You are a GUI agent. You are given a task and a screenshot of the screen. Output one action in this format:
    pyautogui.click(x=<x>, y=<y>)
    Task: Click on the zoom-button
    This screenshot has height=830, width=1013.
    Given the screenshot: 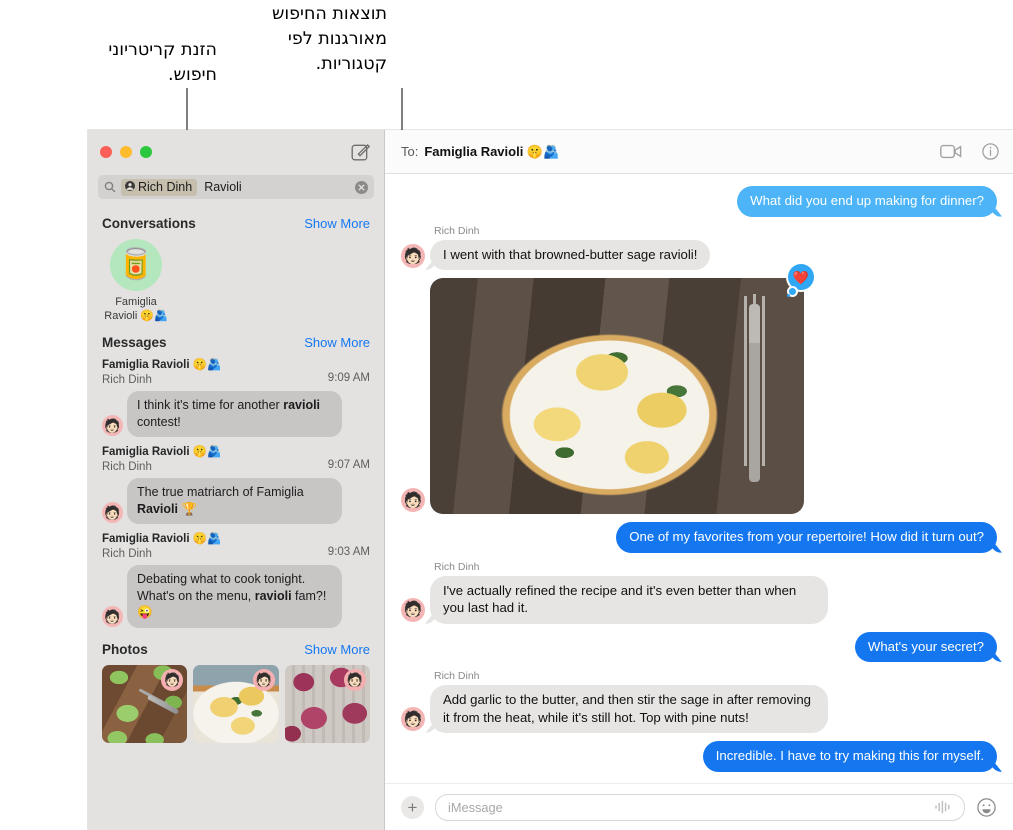 What is the action you would take?
    pyautogui.click(x=146, y=151)
    